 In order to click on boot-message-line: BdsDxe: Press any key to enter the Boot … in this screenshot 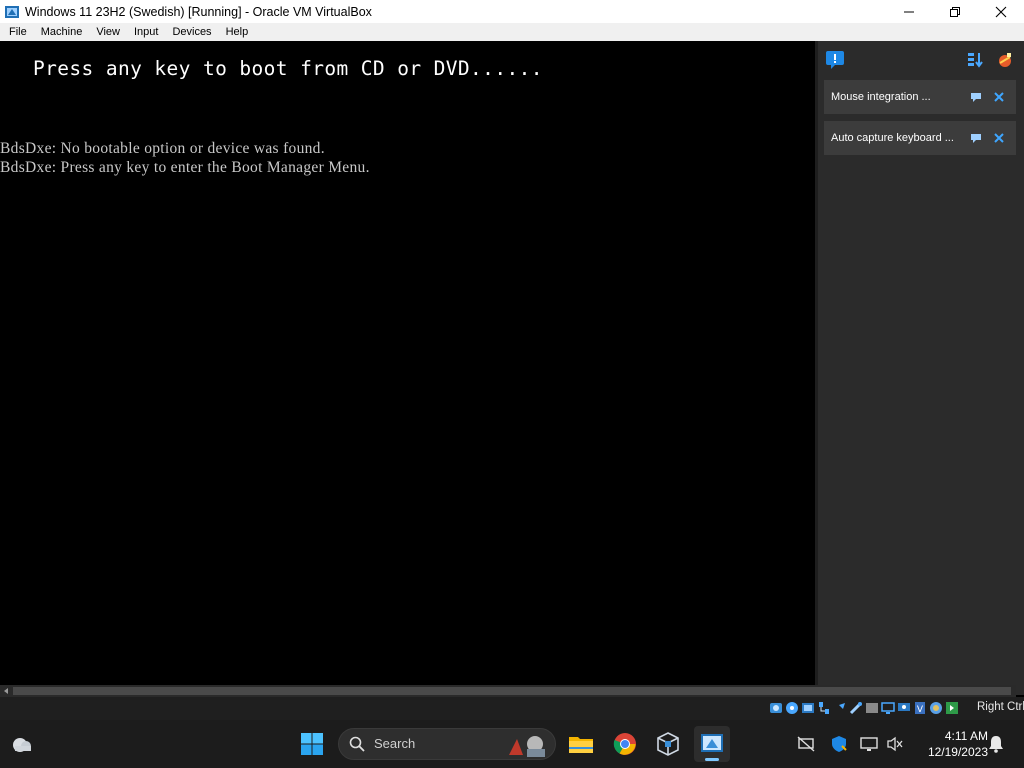, I will do `click(185, 167)`.